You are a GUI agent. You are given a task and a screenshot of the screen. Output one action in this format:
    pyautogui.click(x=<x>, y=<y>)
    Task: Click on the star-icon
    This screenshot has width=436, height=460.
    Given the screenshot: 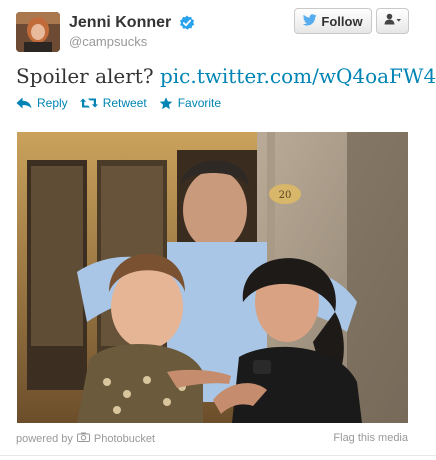 What is the action you would take?
    pyautogui.click(x=166, y=103)
    